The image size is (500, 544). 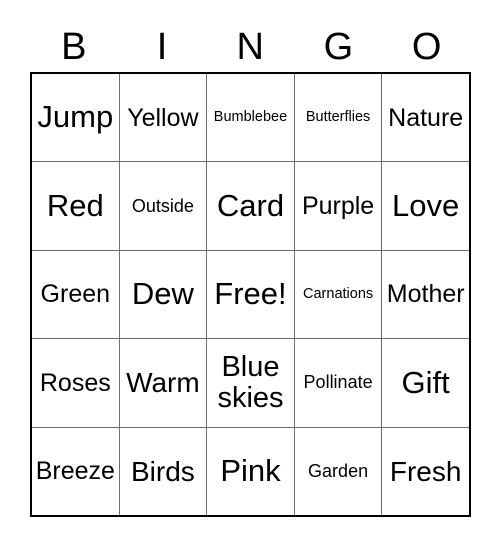 I want to click on bingo-cell-label: Yellow, so click(x=163, y=117).